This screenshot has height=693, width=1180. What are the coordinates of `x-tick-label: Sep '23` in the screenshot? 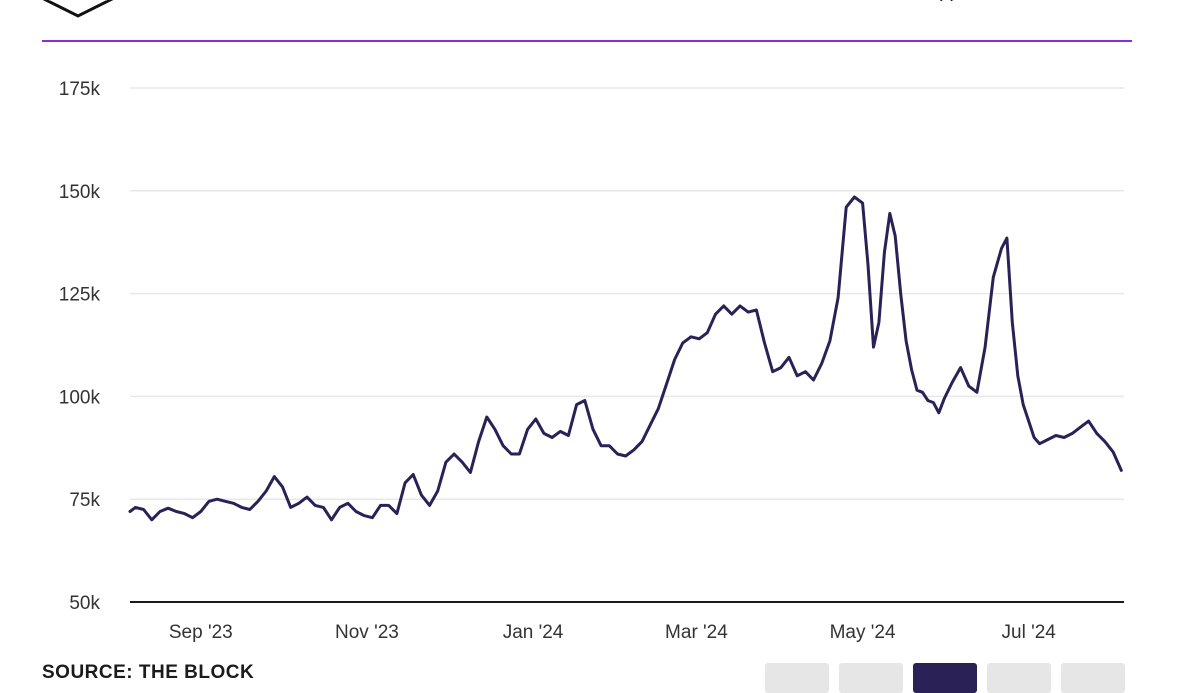 It's located at (201, 632).